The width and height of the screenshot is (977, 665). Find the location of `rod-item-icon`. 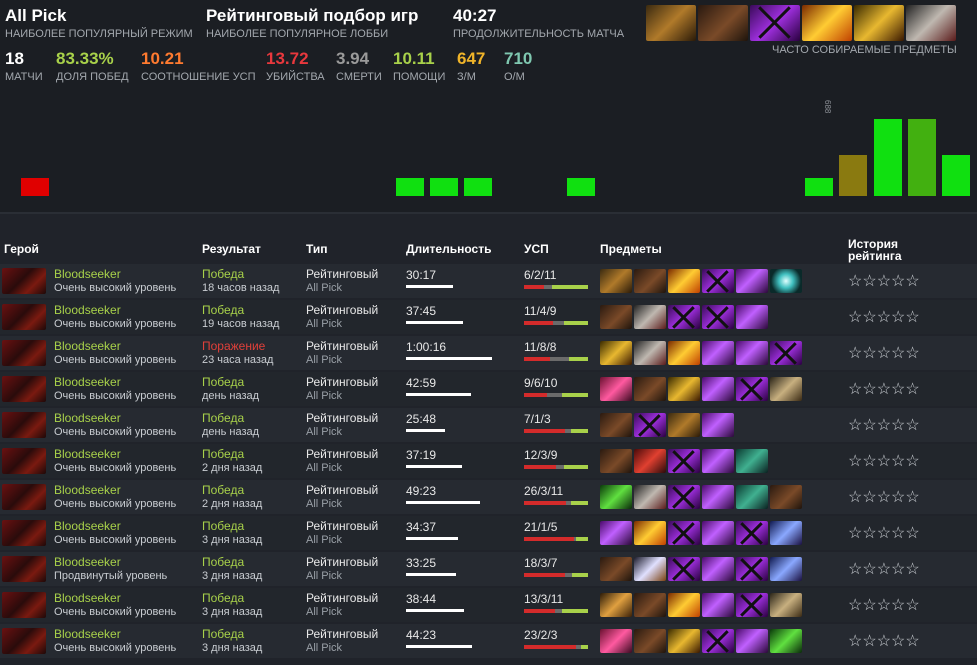

rod-item-icon is located at coordinates (616, 605).